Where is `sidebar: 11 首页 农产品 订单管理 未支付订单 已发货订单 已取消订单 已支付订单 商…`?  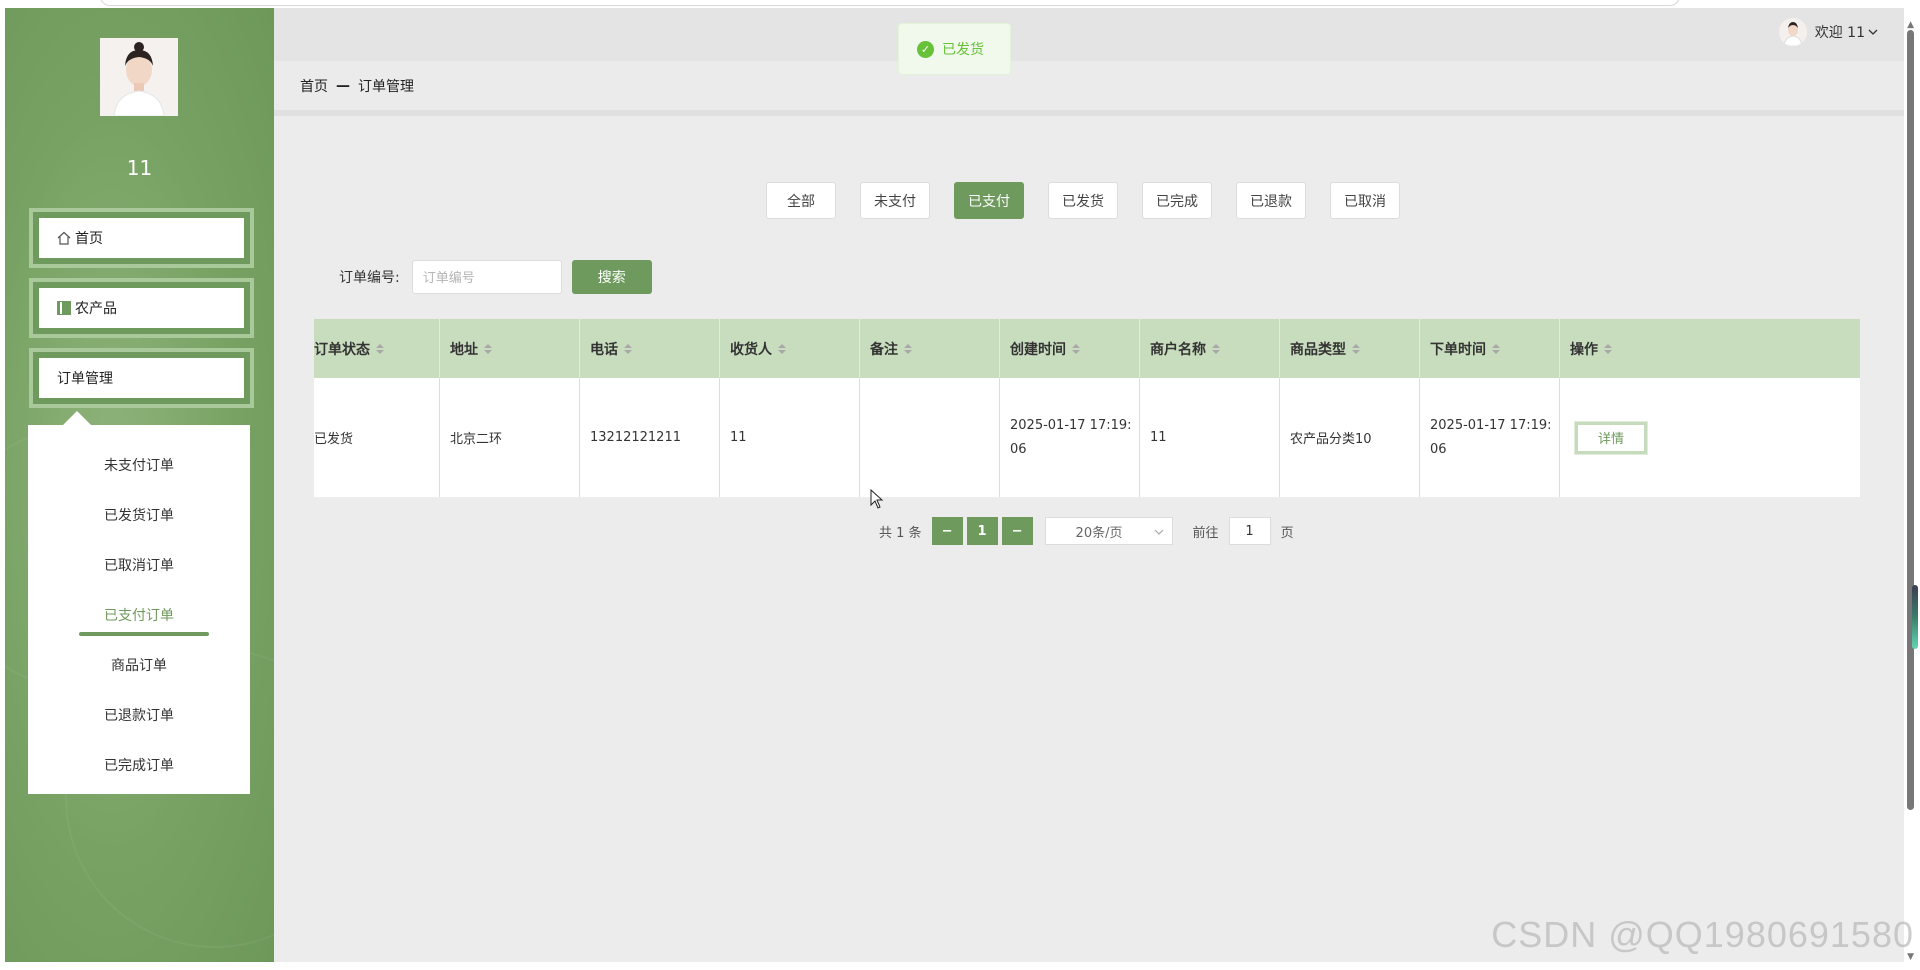 sidebar: 11 首页 农产品 订单管理 未支付订单 已发货订单 已取消订单 已支付订单 商… is located at coordinates (139, 485).